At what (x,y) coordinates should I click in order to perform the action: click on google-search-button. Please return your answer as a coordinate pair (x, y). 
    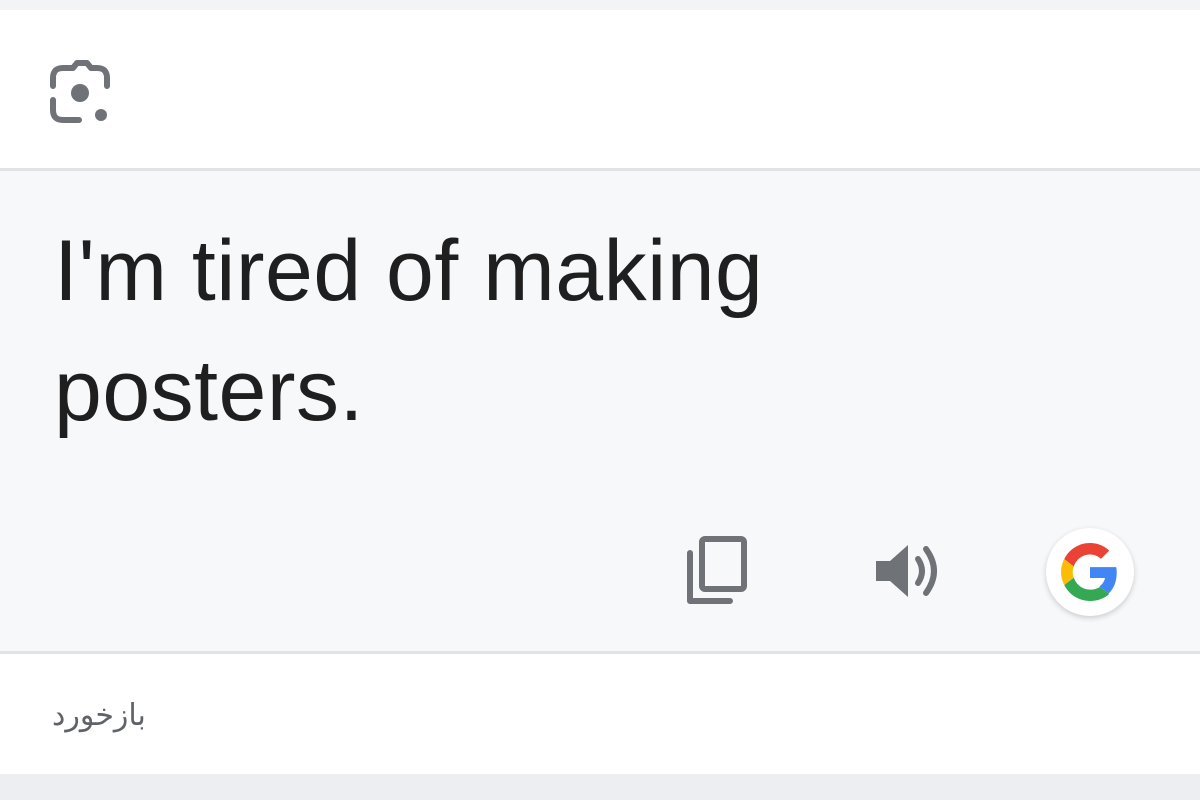
    Looking at the image, I should click on (1090, 572).